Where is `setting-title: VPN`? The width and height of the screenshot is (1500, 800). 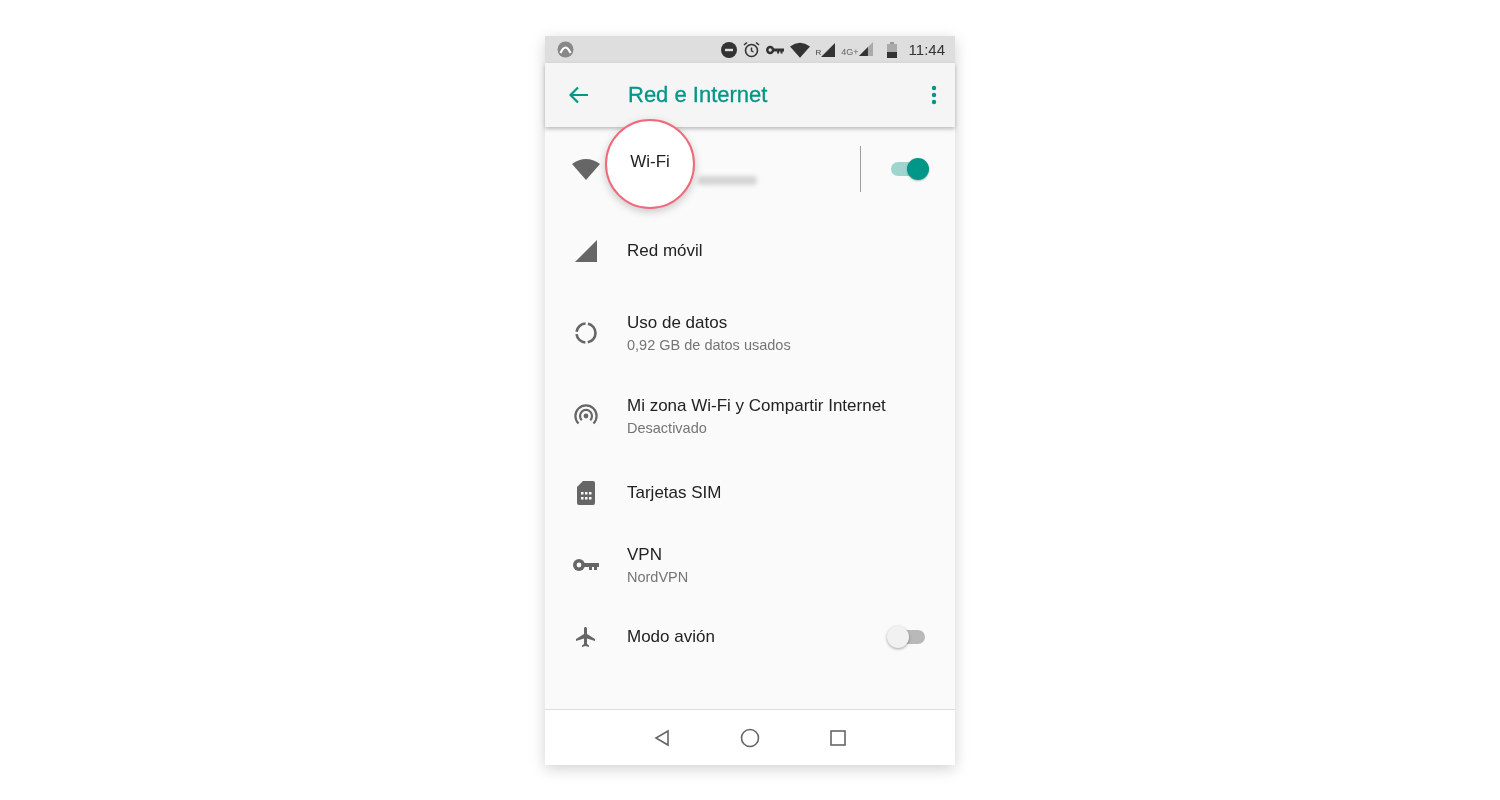
setting-title: VPN is located at coordinates (645, 555).